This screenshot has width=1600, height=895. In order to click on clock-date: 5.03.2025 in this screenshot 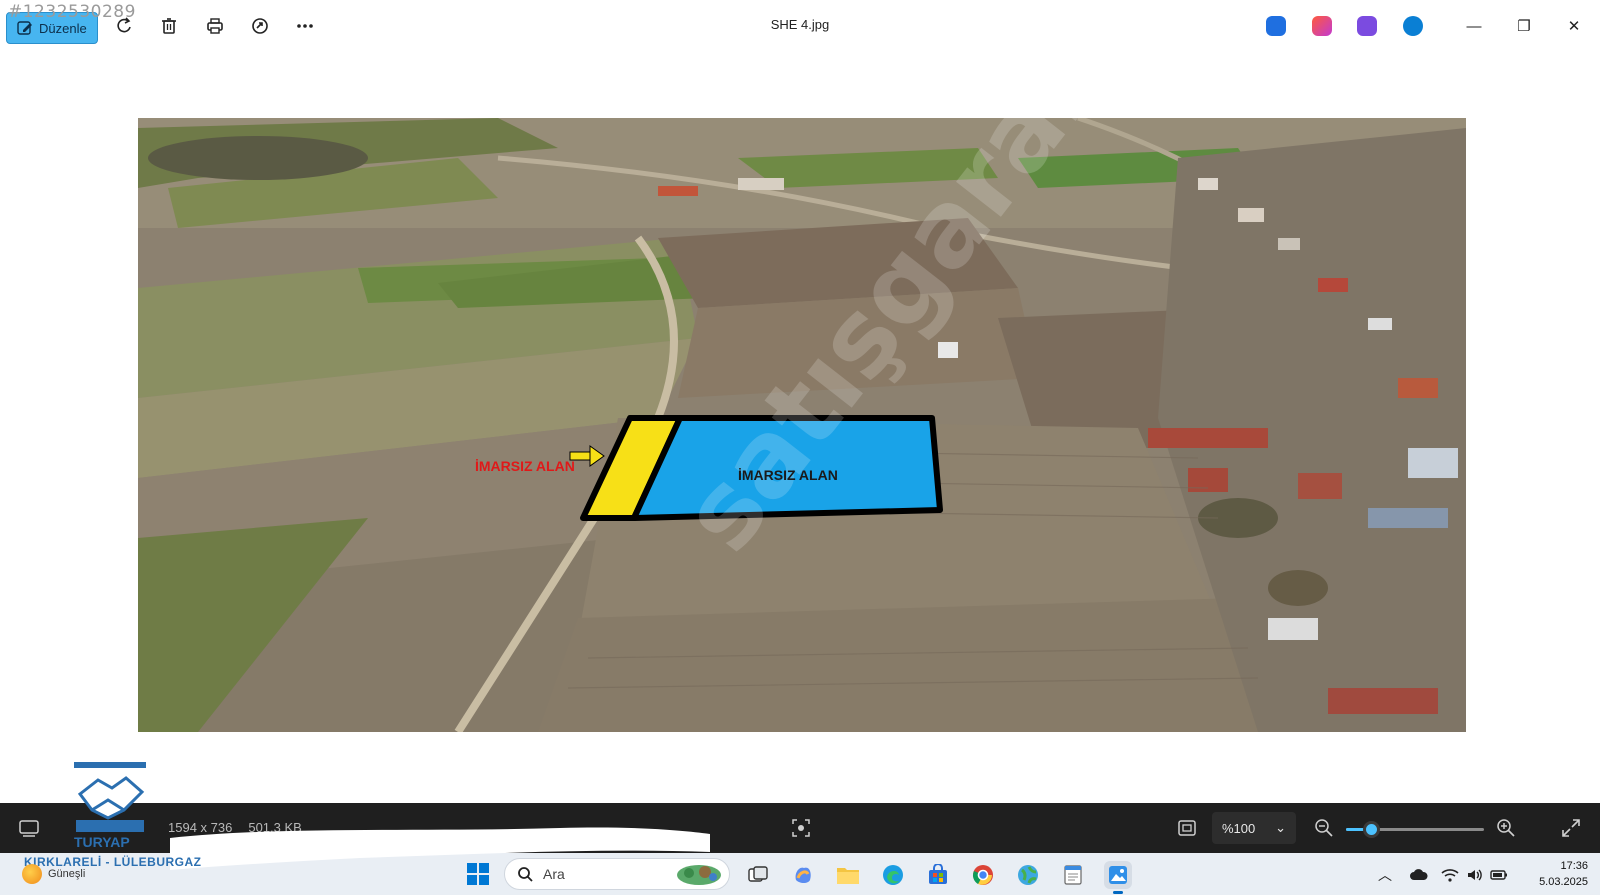, I will do `click(1563, 882)`.